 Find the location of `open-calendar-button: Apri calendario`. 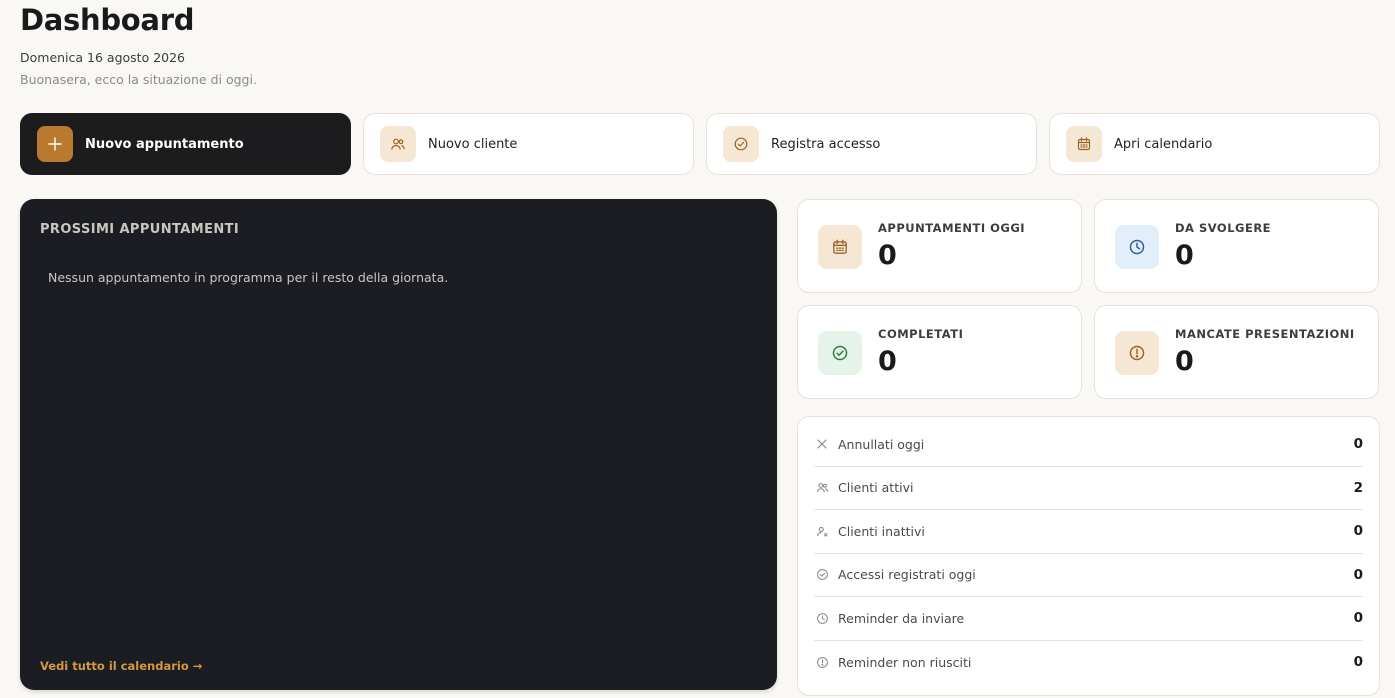

open-calendar-button: Apri calendario is located at coordinates (1214, 144).